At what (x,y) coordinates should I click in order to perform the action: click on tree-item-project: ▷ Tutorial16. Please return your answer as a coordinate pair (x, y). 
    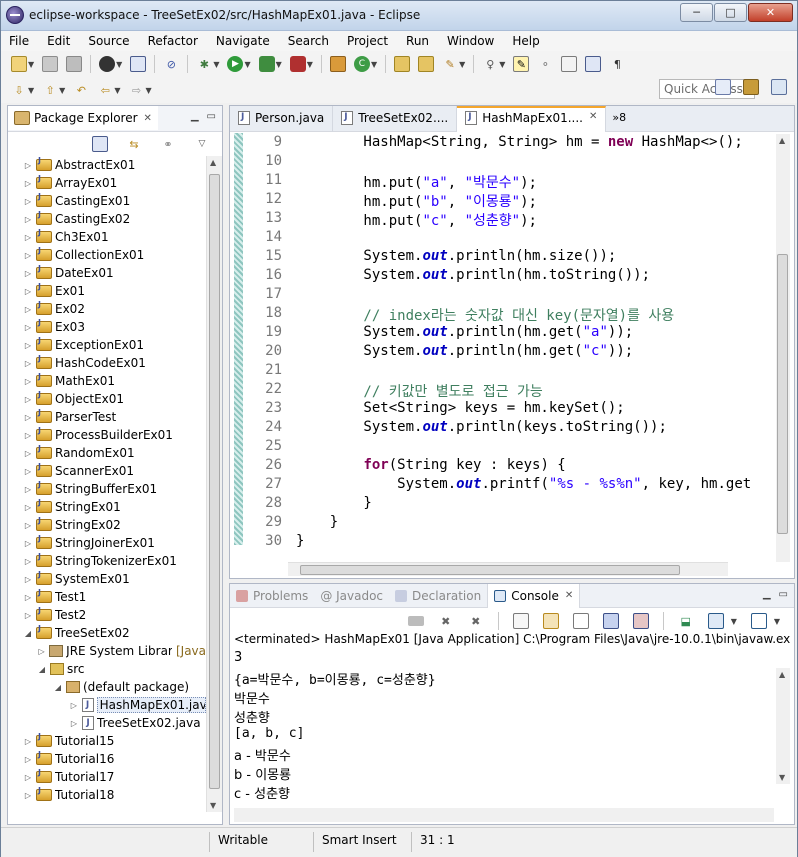
    Looking at the image, I should click on (107, 759).